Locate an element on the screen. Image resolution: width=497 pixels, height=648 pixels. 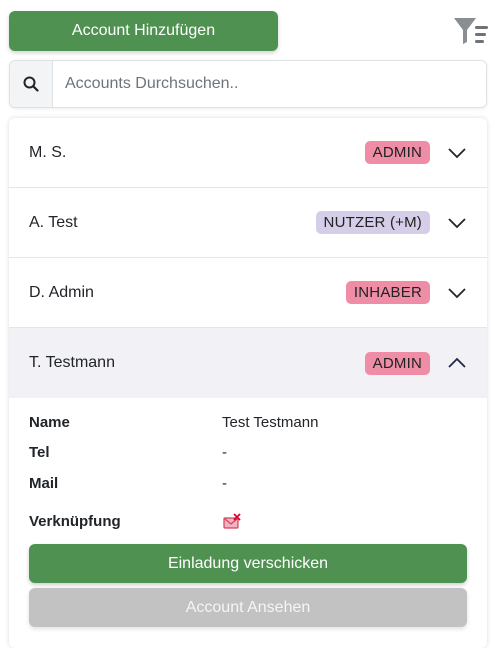
account-row: M. S. ADMIN is located at coordinates (248, 153).